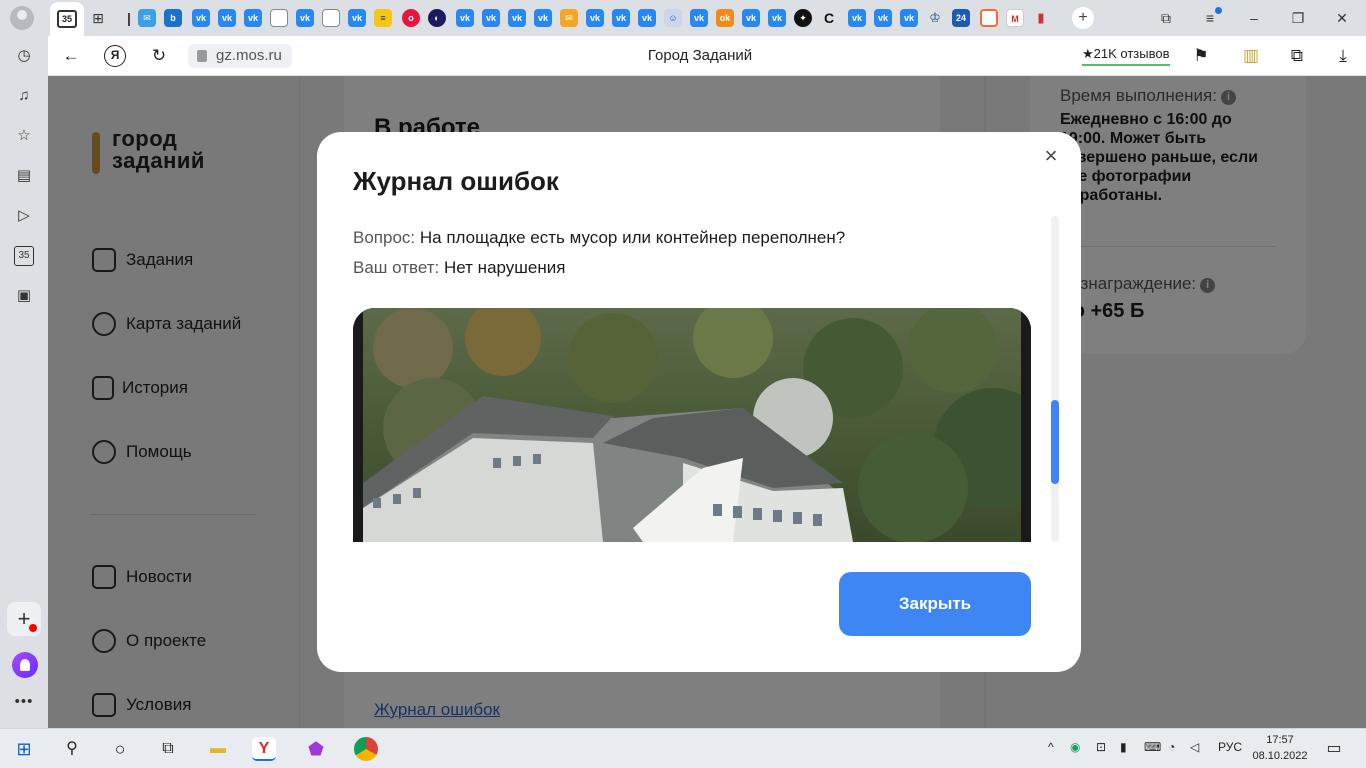 This screenshot has height=768, width=1366. I want to click on frame-tab-icon, so click(989, 18).